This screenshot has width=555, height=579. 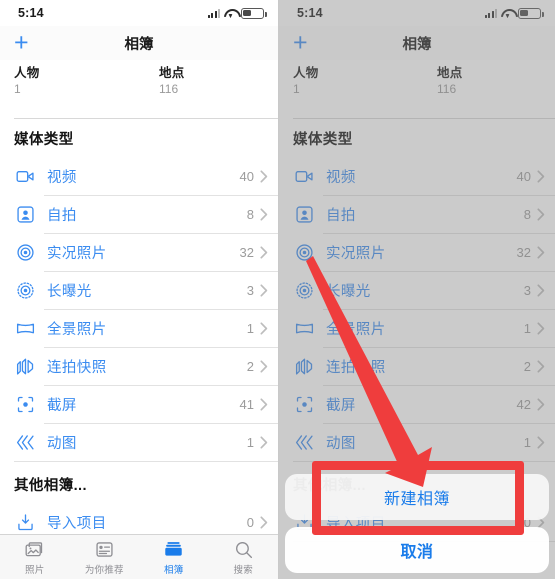 I want to click on panorama-icon, so click(x=304, y=328).